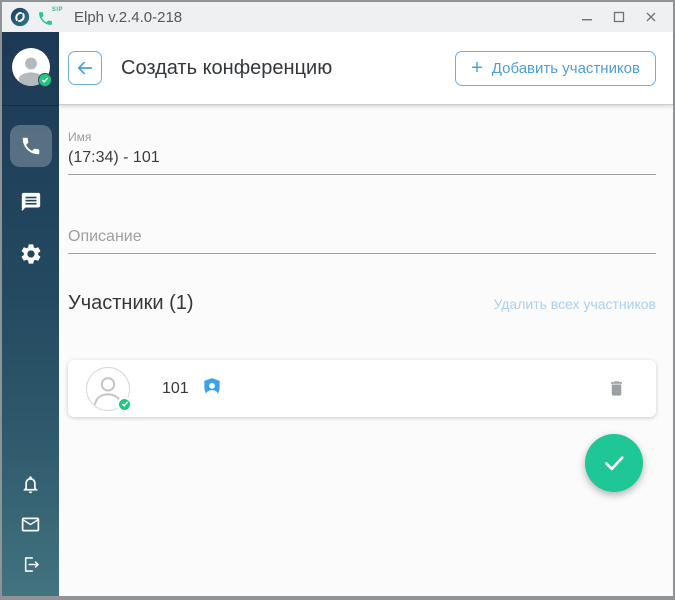 Image resolution: width=675 pixels, height=600 pixels. What do you see at coordinates (477, 68) in the screenshot?
I see `plus-icon: +` at bounding box center [477, 68].